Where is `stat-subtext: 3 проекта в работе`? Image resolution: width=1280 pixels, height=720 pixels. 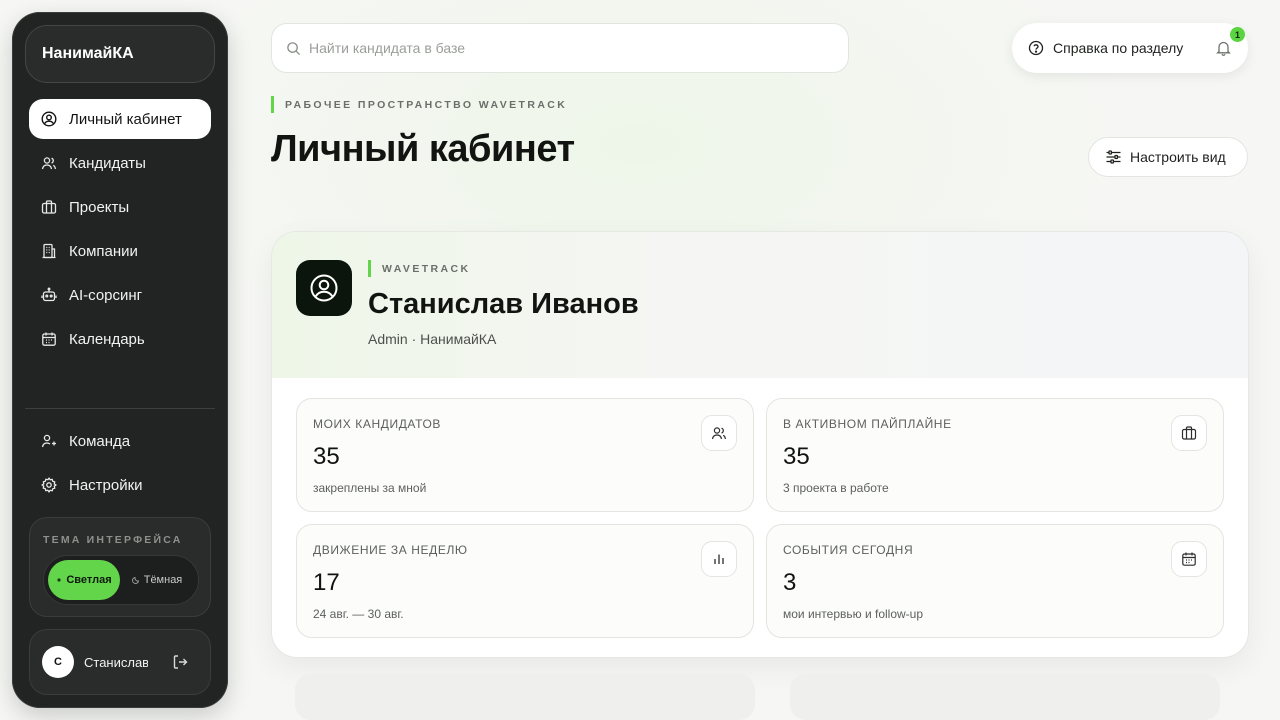
stat-subtext: 3 проекта в работе is located at coordinates (836, 488).